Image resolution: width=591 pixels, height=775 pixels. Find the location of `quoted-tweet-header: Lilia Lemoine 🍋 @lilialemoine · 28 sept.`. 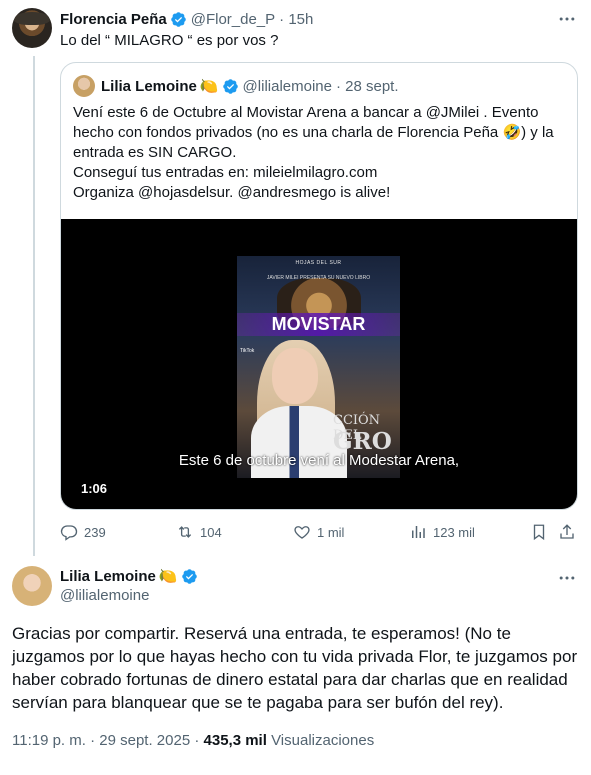

quoted-tweet-header: Lilia Lemoine 🍋 @lilialemoine · 28 sept. is located at coordinates (236, 86).